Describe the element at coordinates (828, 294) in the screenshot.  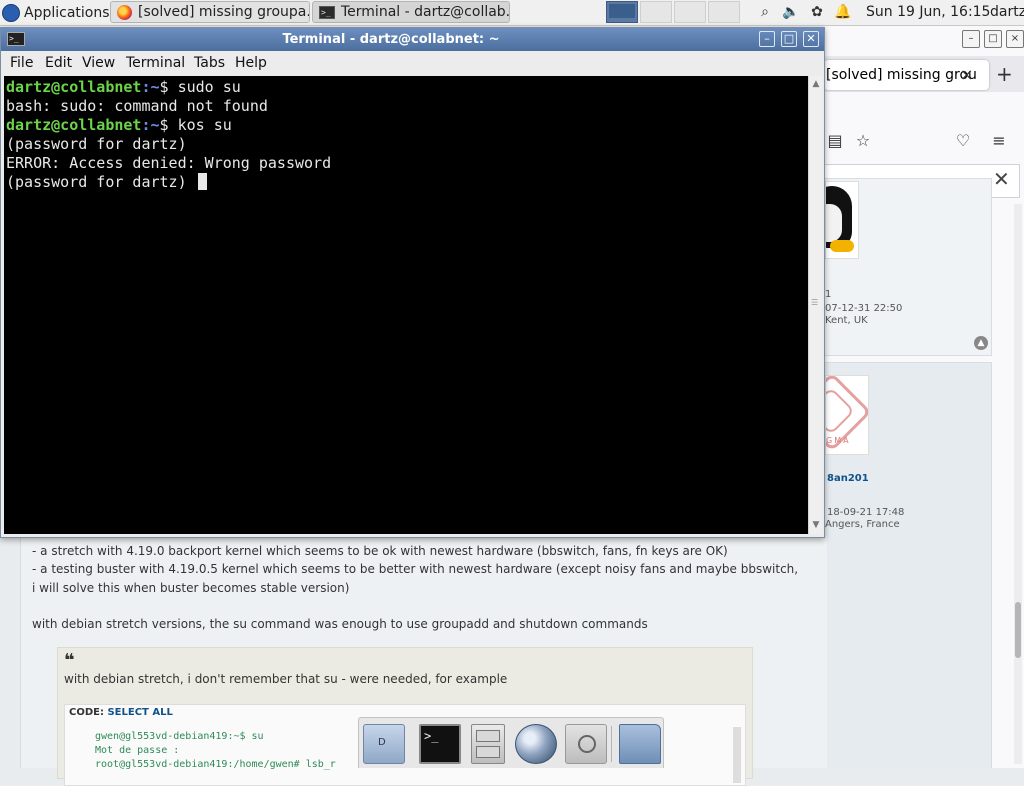
I see `profile-rank: 1` at that location.